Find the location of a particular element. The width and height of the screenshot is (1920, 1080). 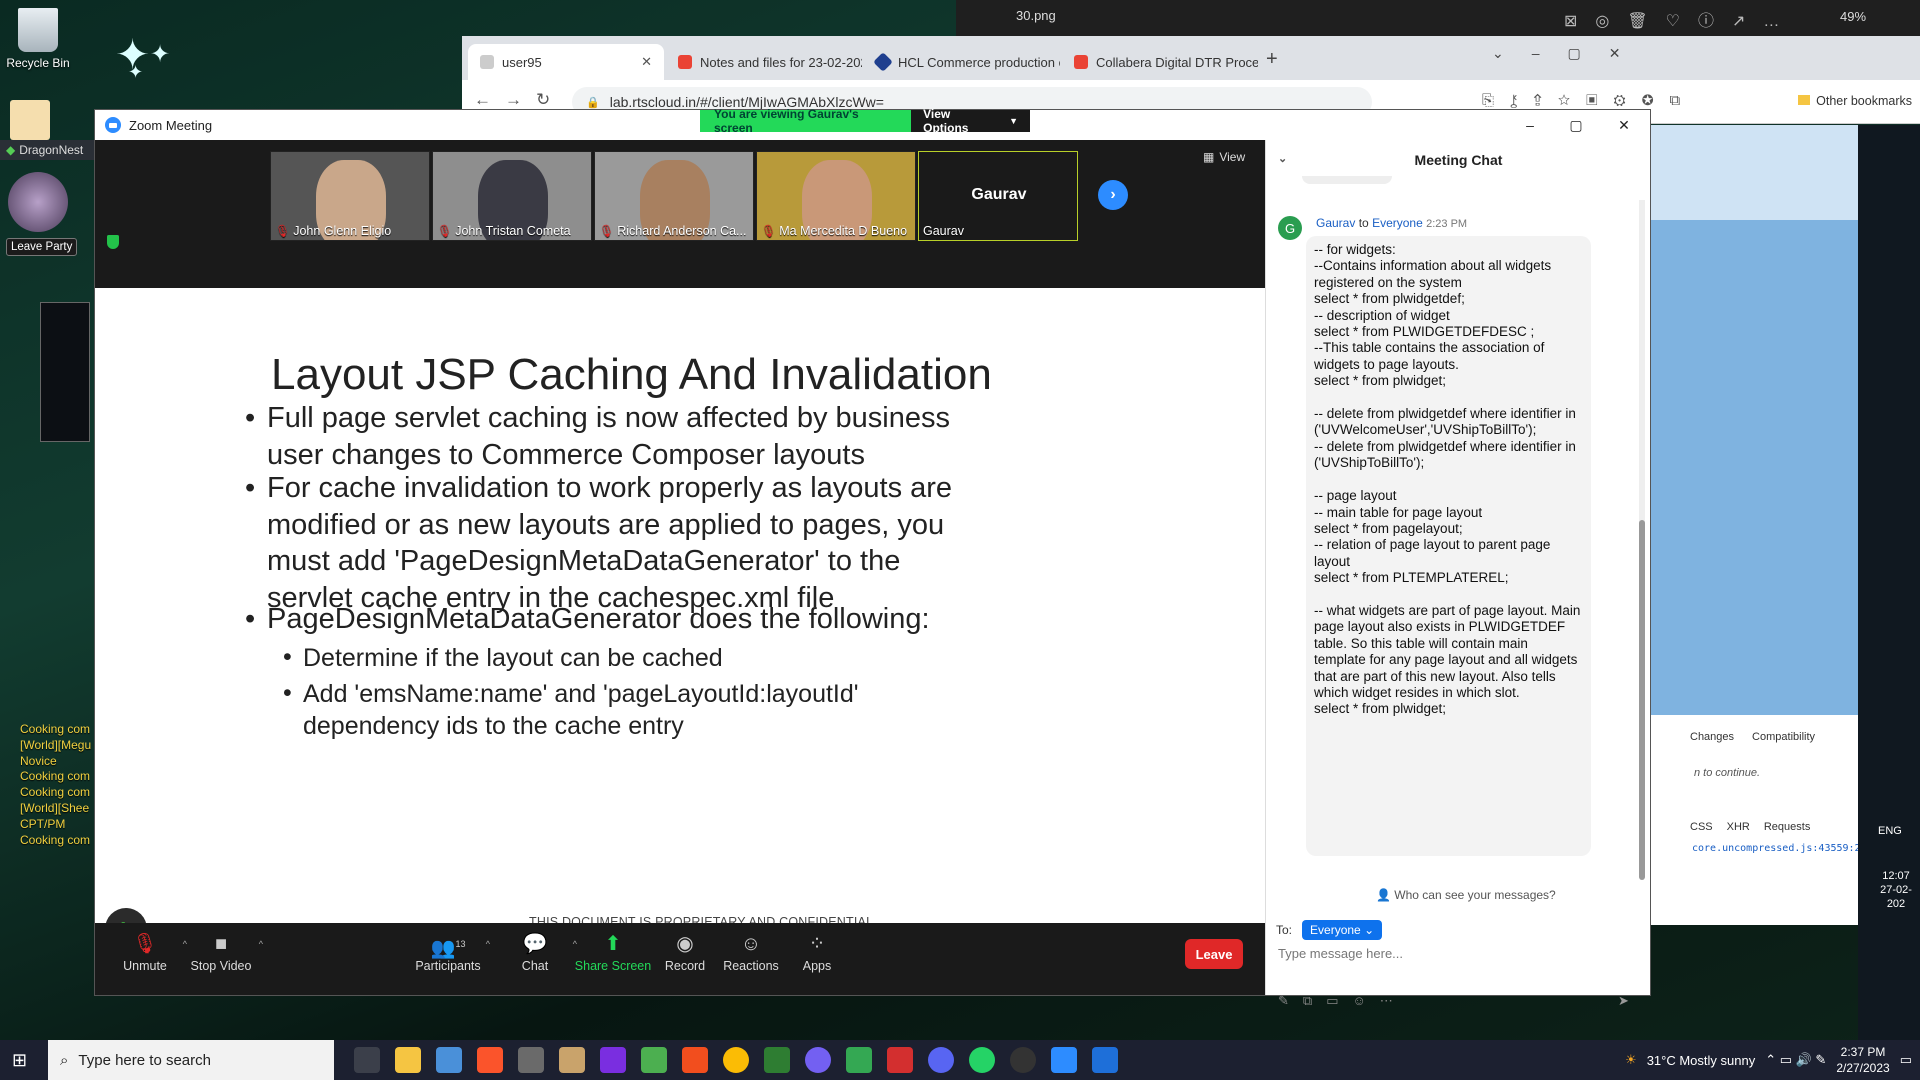

view-button: ▦ View is located at coordinates (1224, 157).